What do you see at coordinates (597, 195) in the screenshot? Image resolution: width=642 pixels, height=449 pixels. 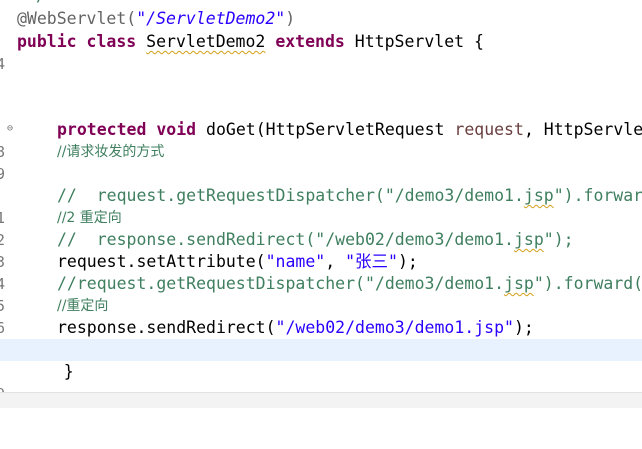 I see `comment-token: ").forwar` at bounding box center [597, 195].